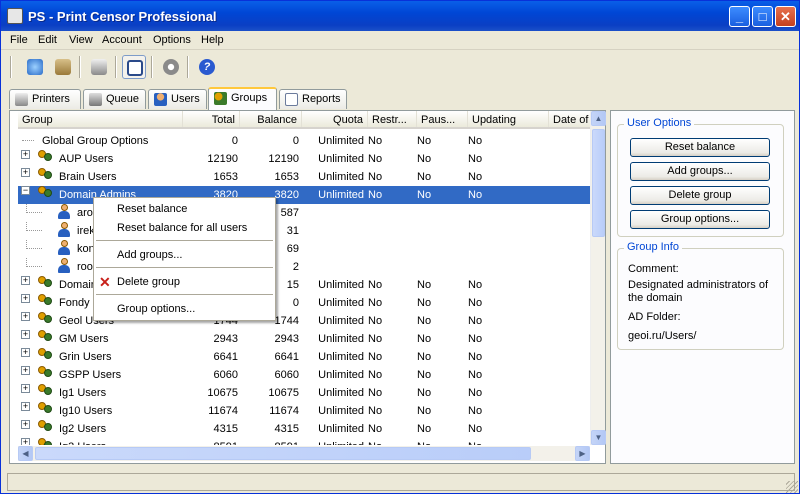  What do you see at coordinates (400, 16) in the screenshot?
I see `title-bar: PS - Print Censor Professional _ □ ✕` at bounding box center [400, 16].